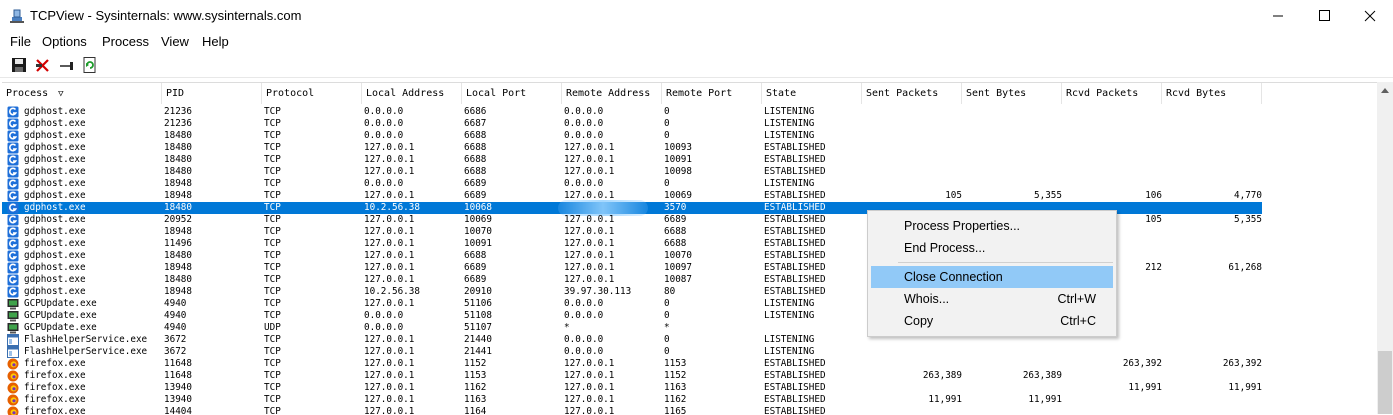 The height and width of the screenshot is (415, 1393). I want to click on column-header-local-address: Local Address, so click(412, 93).